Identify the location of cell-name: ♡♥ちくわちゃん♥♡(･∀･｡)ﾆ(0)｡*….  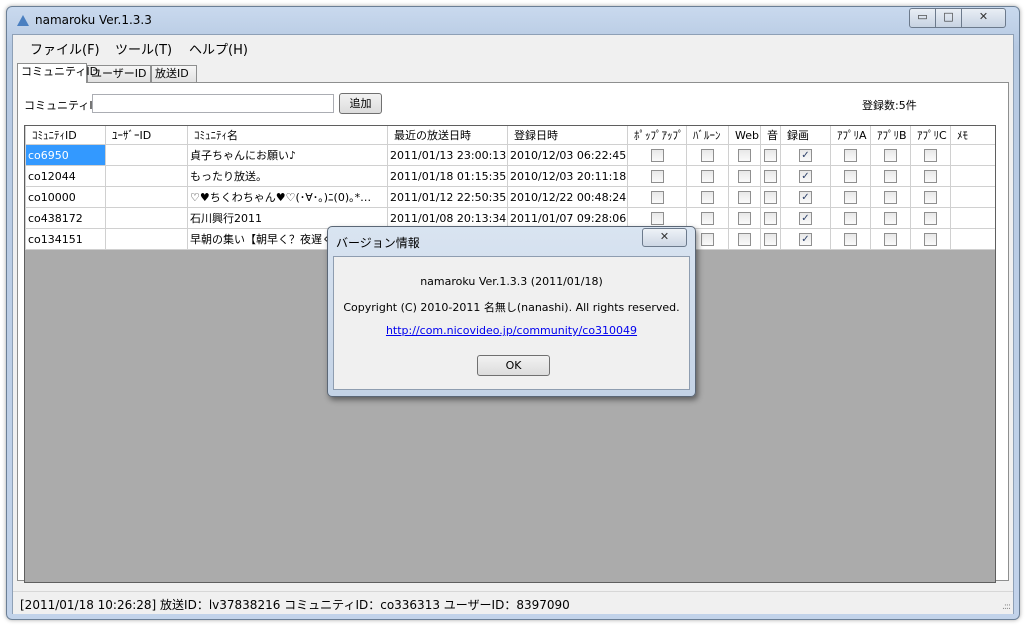
(287, 197).